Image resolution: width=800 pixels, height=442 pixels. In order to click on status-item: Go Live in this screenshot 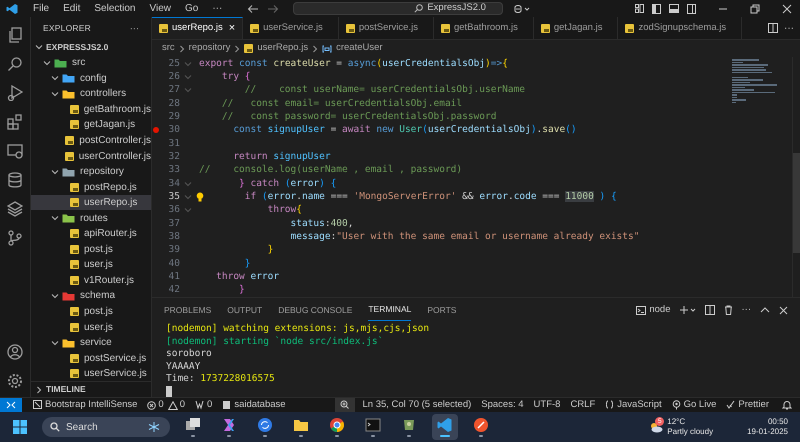, I will do `click(694, 405)`.